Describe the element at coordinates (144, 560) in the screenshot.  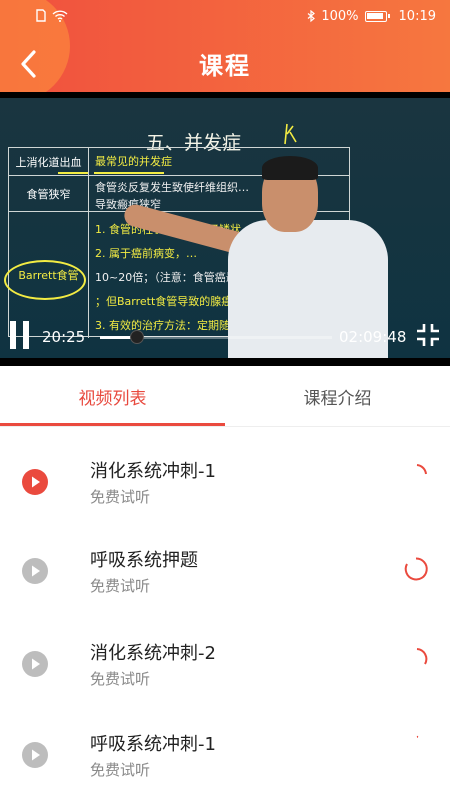
I see `lesson-title: 呼吸系统押题` at that location.